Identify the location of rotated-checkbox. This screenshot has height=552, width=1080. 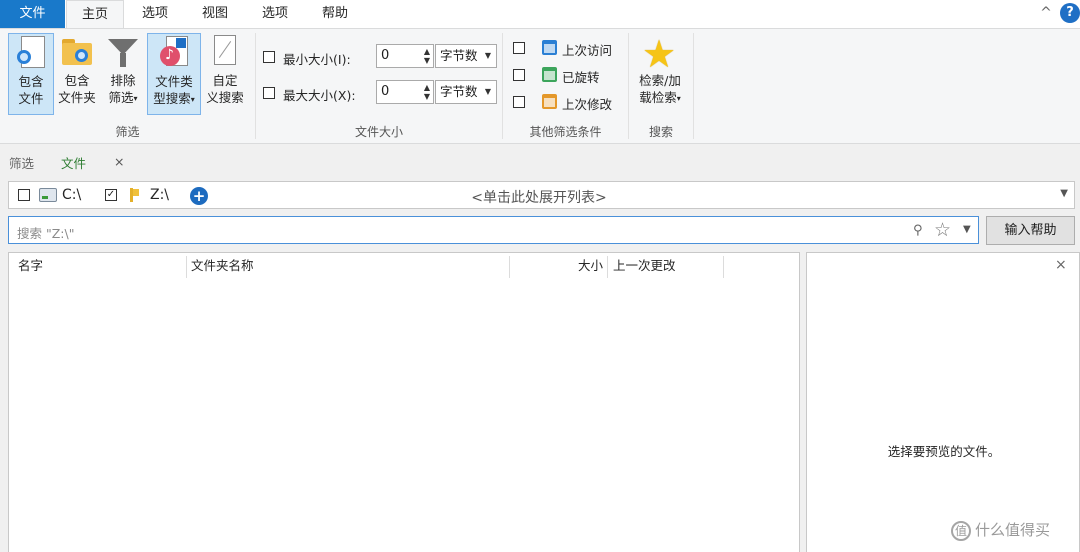
(519, 75).